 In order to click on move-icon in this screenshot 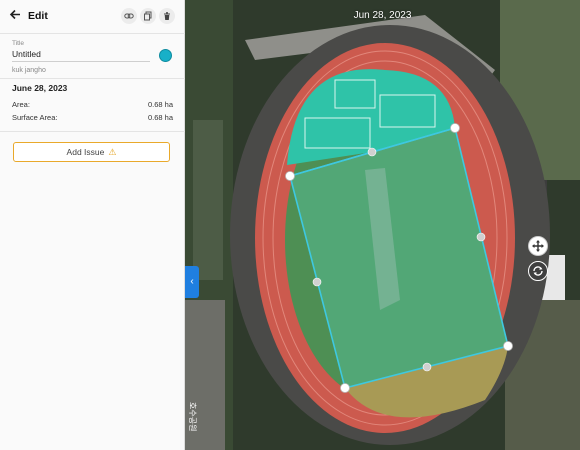, I will do `click(538, 246)`.